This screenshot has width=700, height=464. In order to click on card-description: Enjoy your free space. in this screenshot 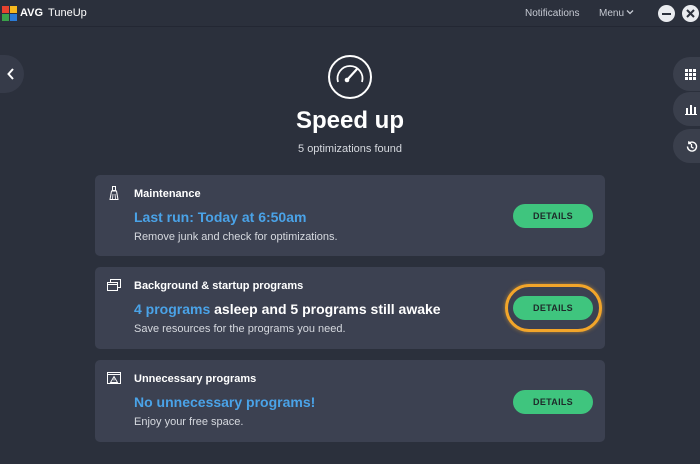, I will do `click(189, 422)`.